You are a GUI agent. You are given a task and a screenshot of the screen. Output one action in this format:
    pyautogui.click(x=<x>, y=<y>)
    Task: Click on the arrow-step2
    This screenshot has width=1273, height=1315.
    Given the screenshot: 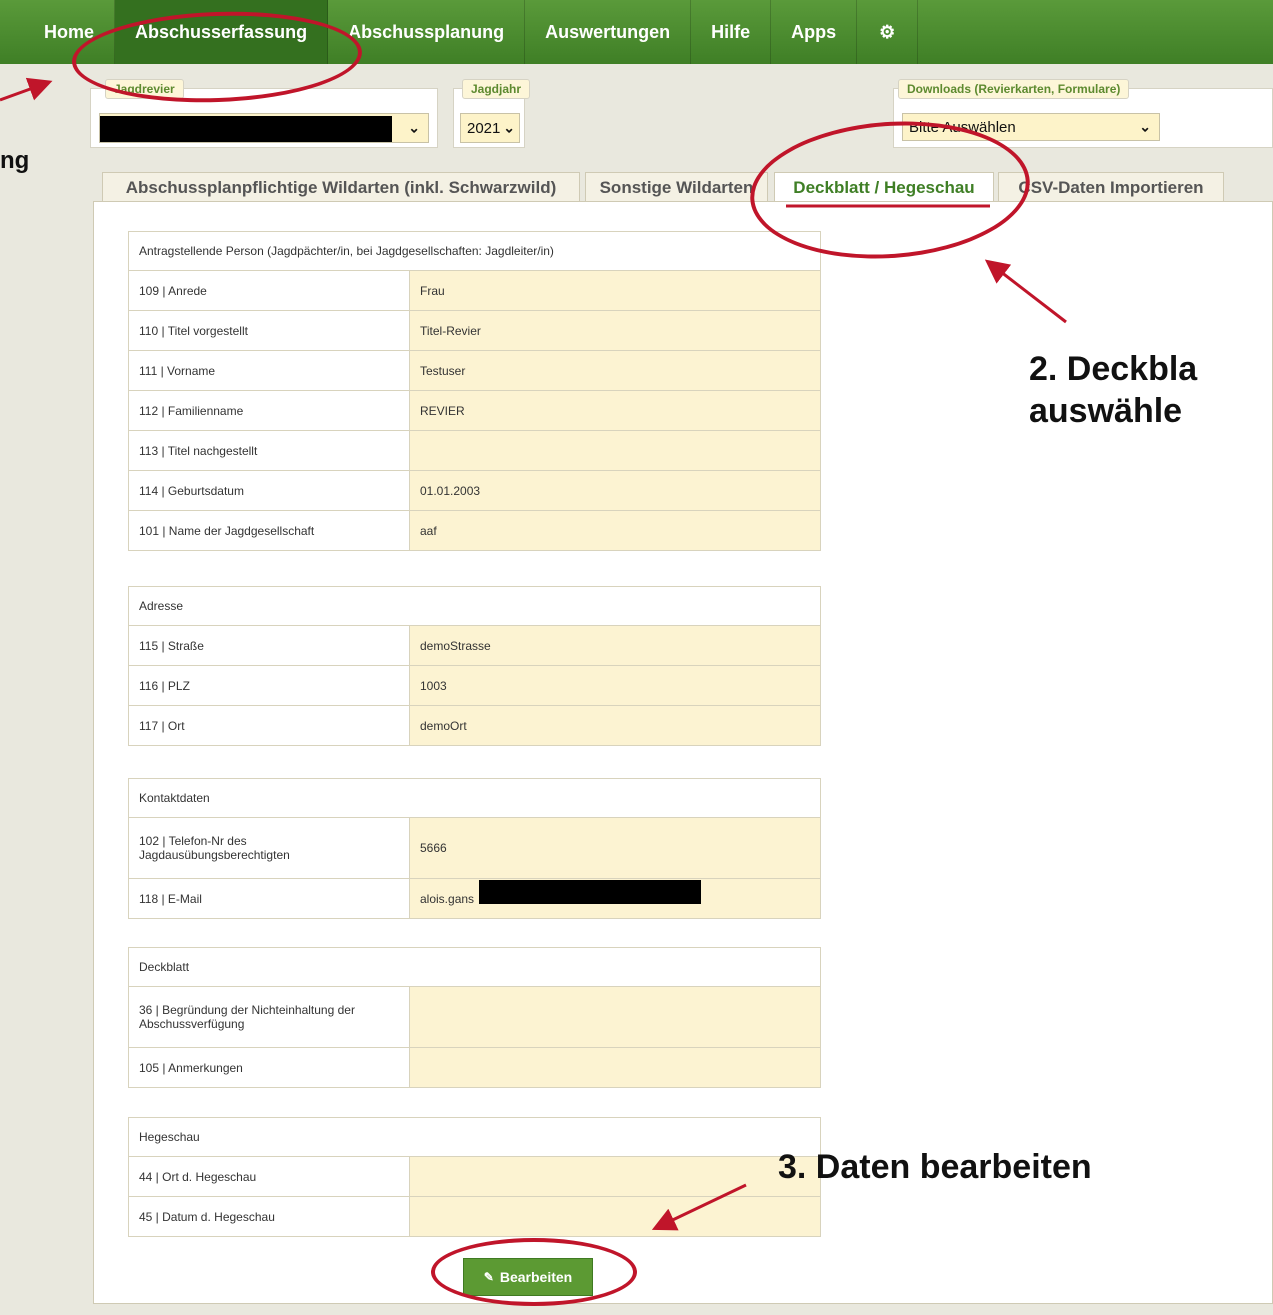 What is the action you would take?
    pyautogui.click(x=1025, y=291)
    